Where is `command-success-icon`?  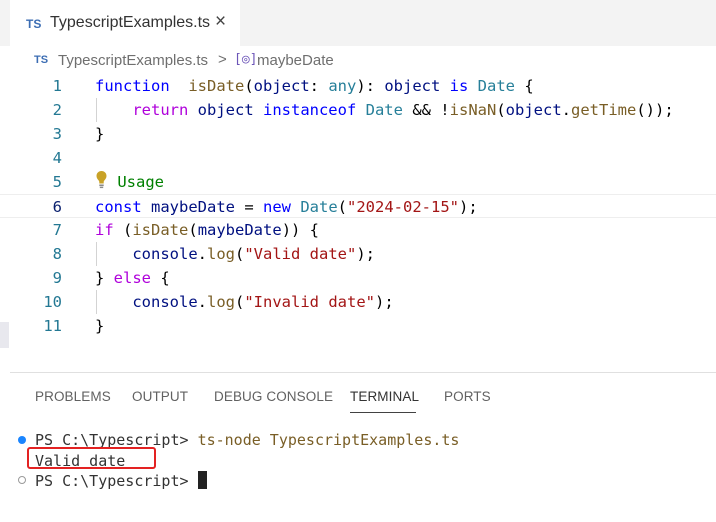 command-success-icon is located at coordinates (22, 440).